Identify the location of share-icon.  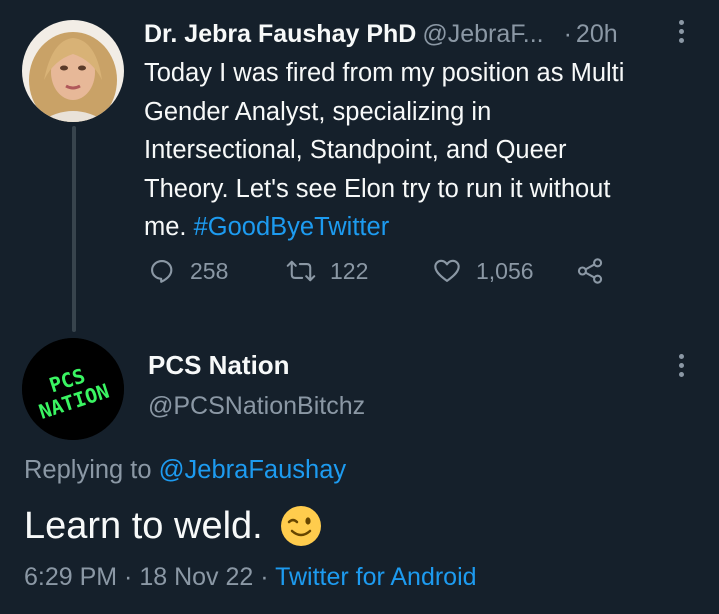
(590, 271).